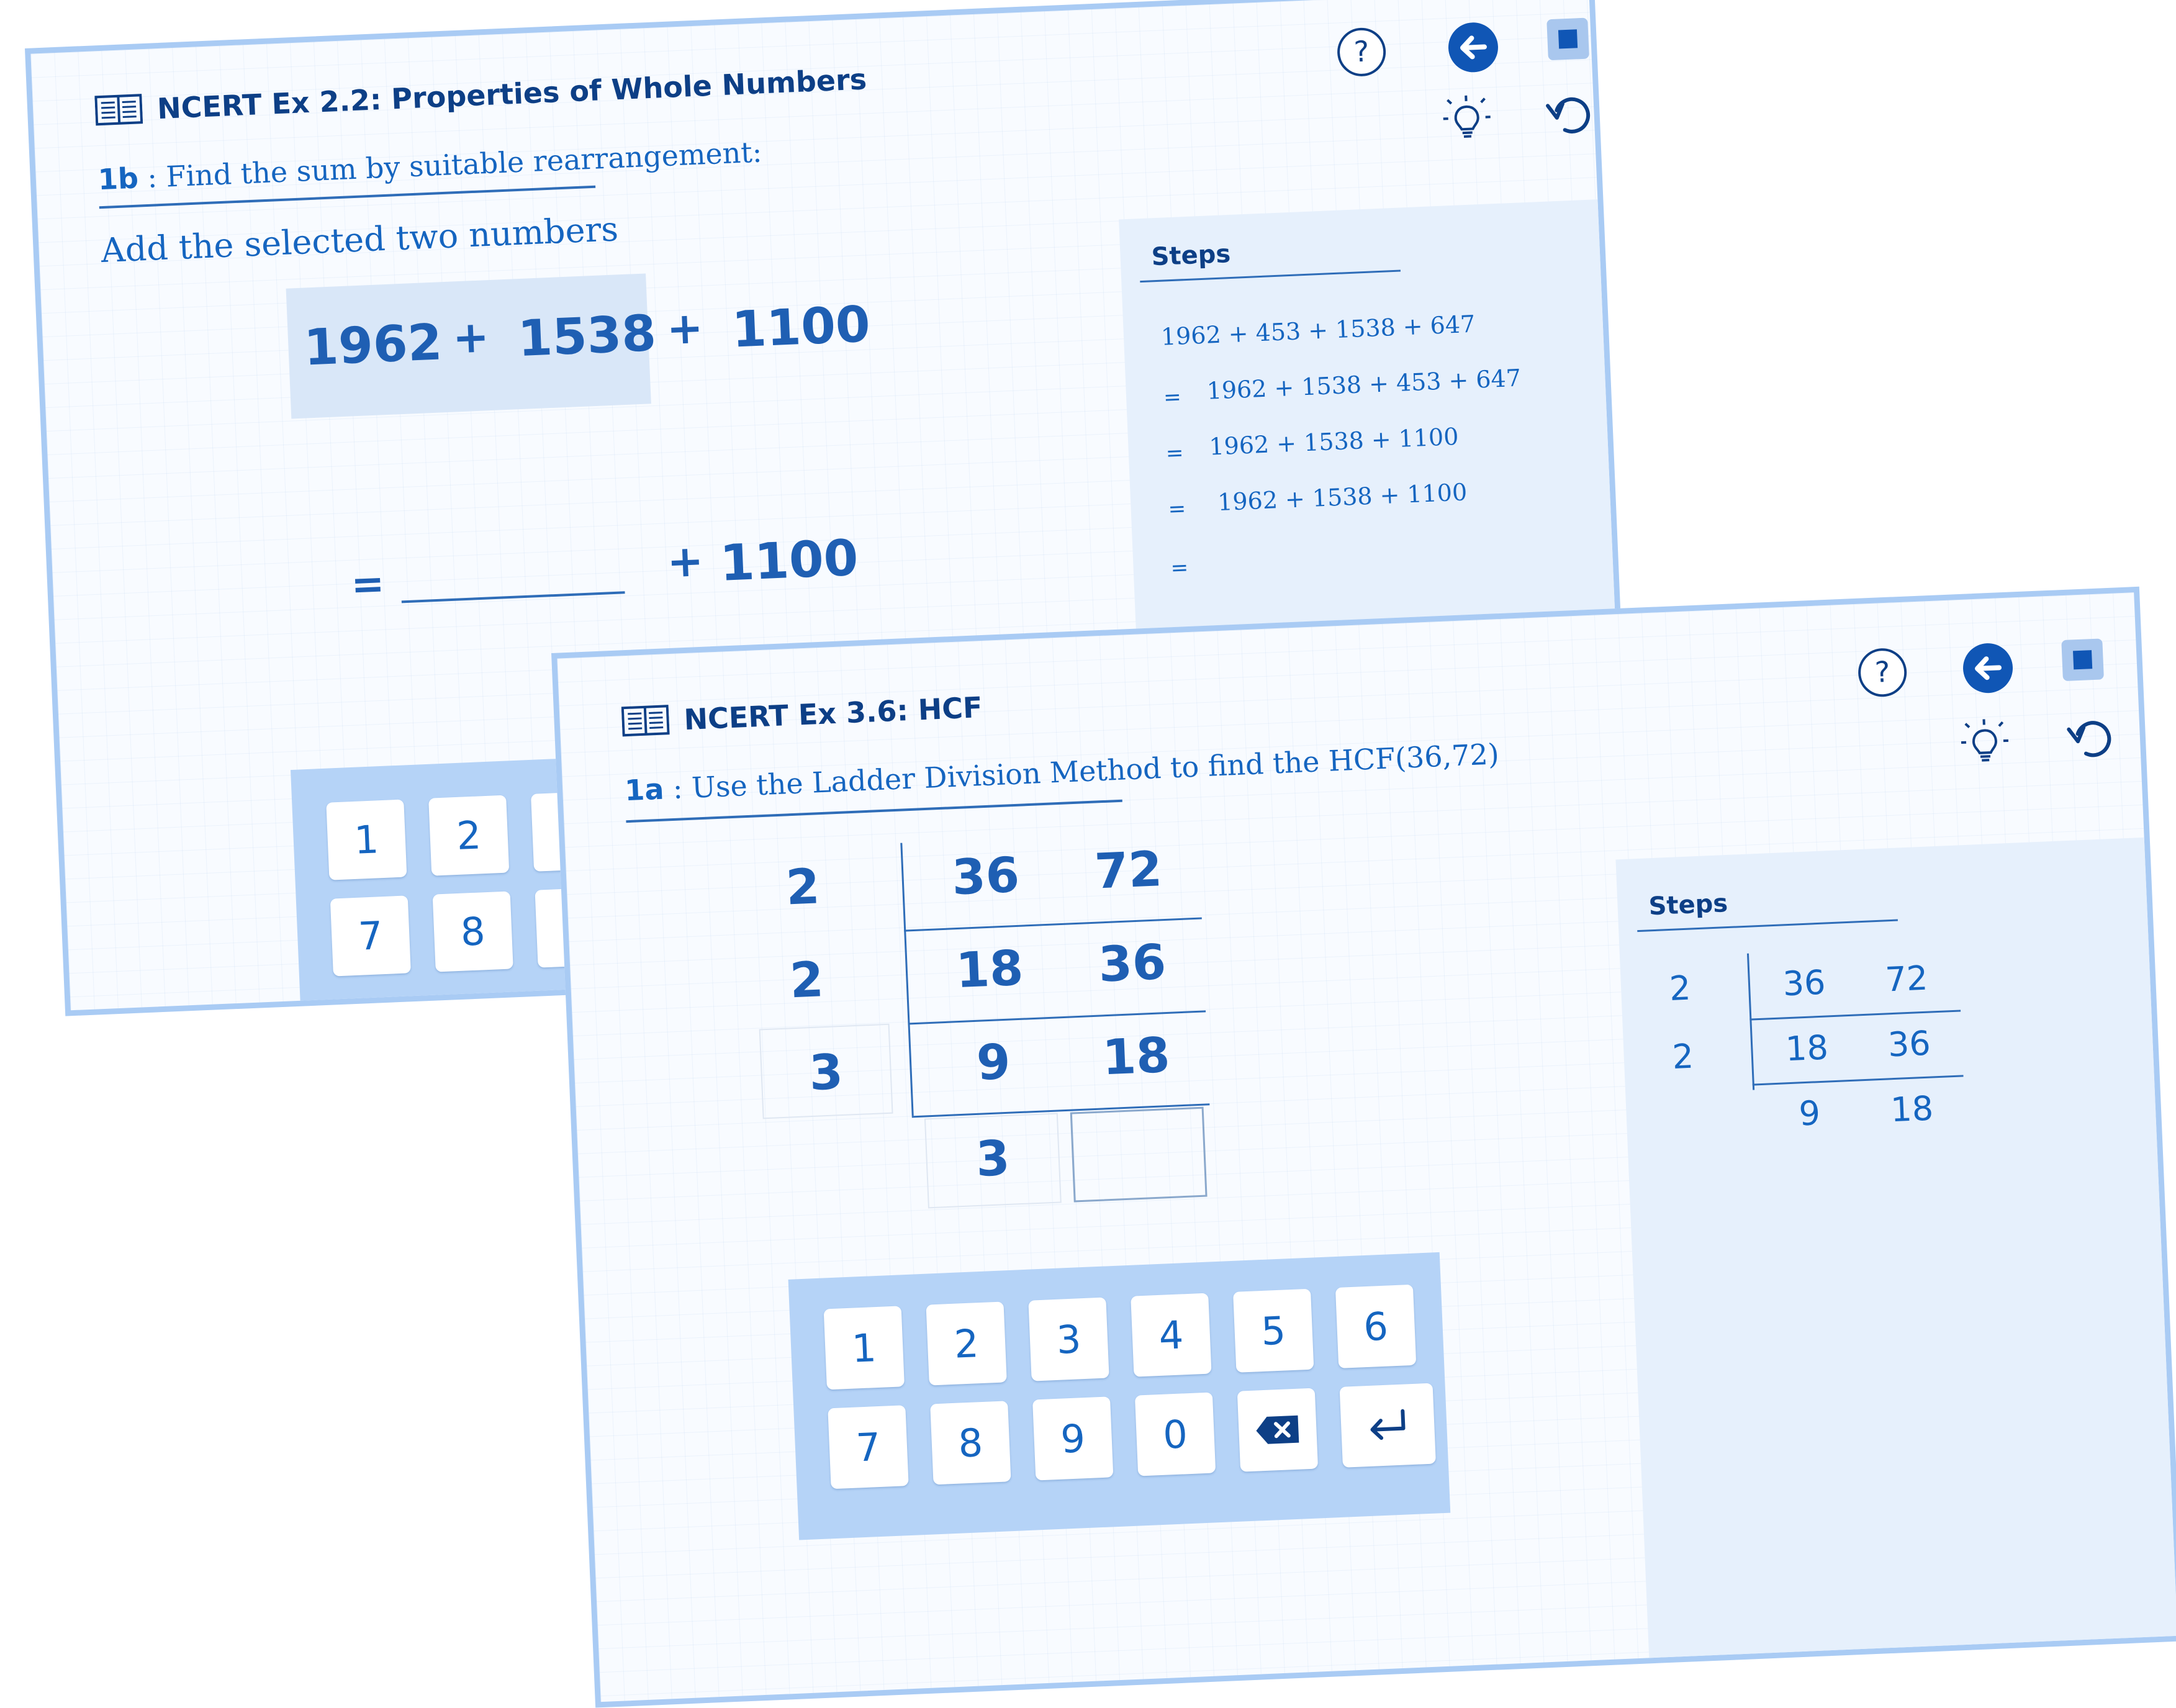 The height and width of the screenshot is (1708, 2176). I want to click on number-3-repeated: 1100, so click(789, 560).